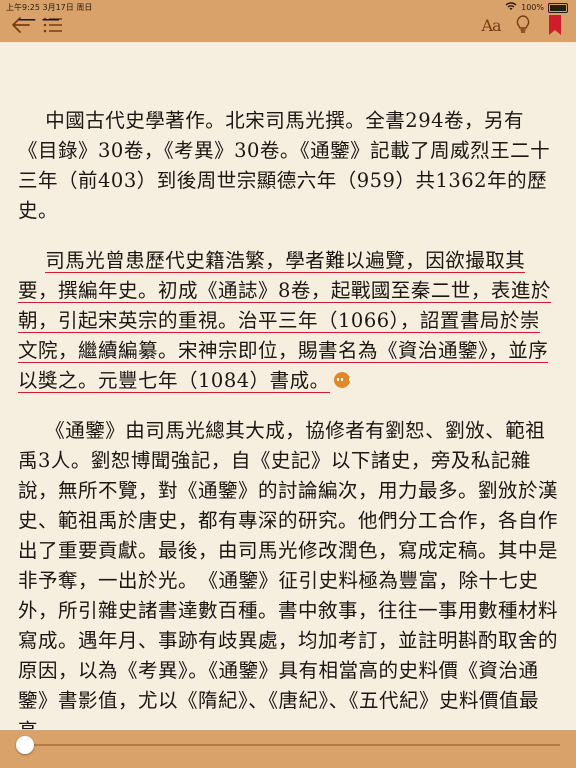  I want to click on note-menu-icon, so click(342, 379).